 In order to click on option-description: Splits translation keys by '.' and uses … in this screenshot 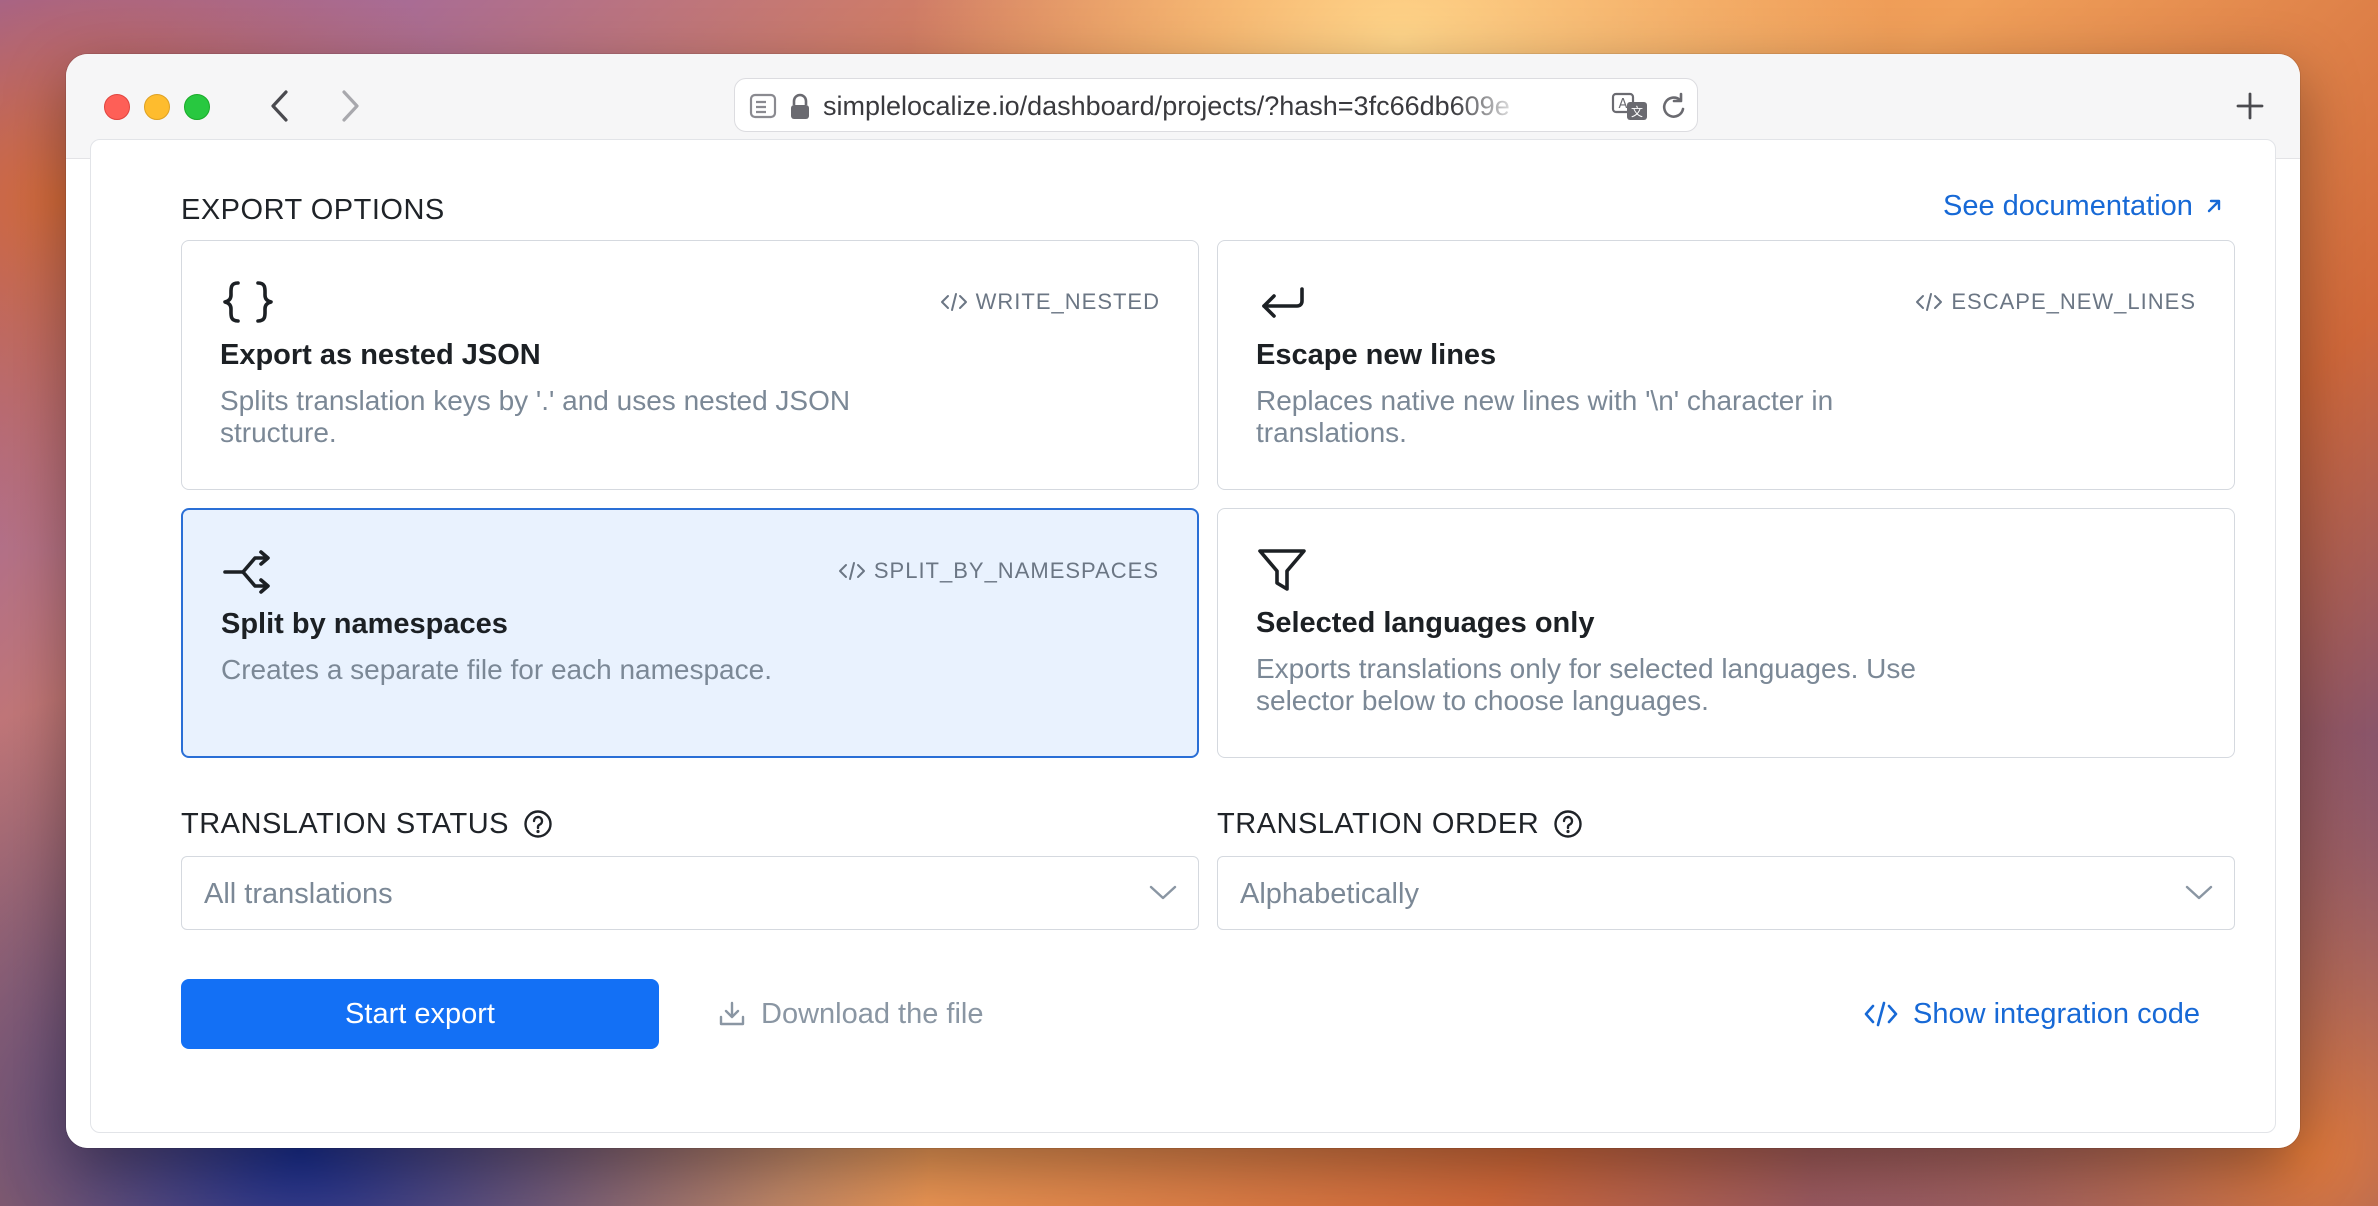, I will do `click(535, 416)`.